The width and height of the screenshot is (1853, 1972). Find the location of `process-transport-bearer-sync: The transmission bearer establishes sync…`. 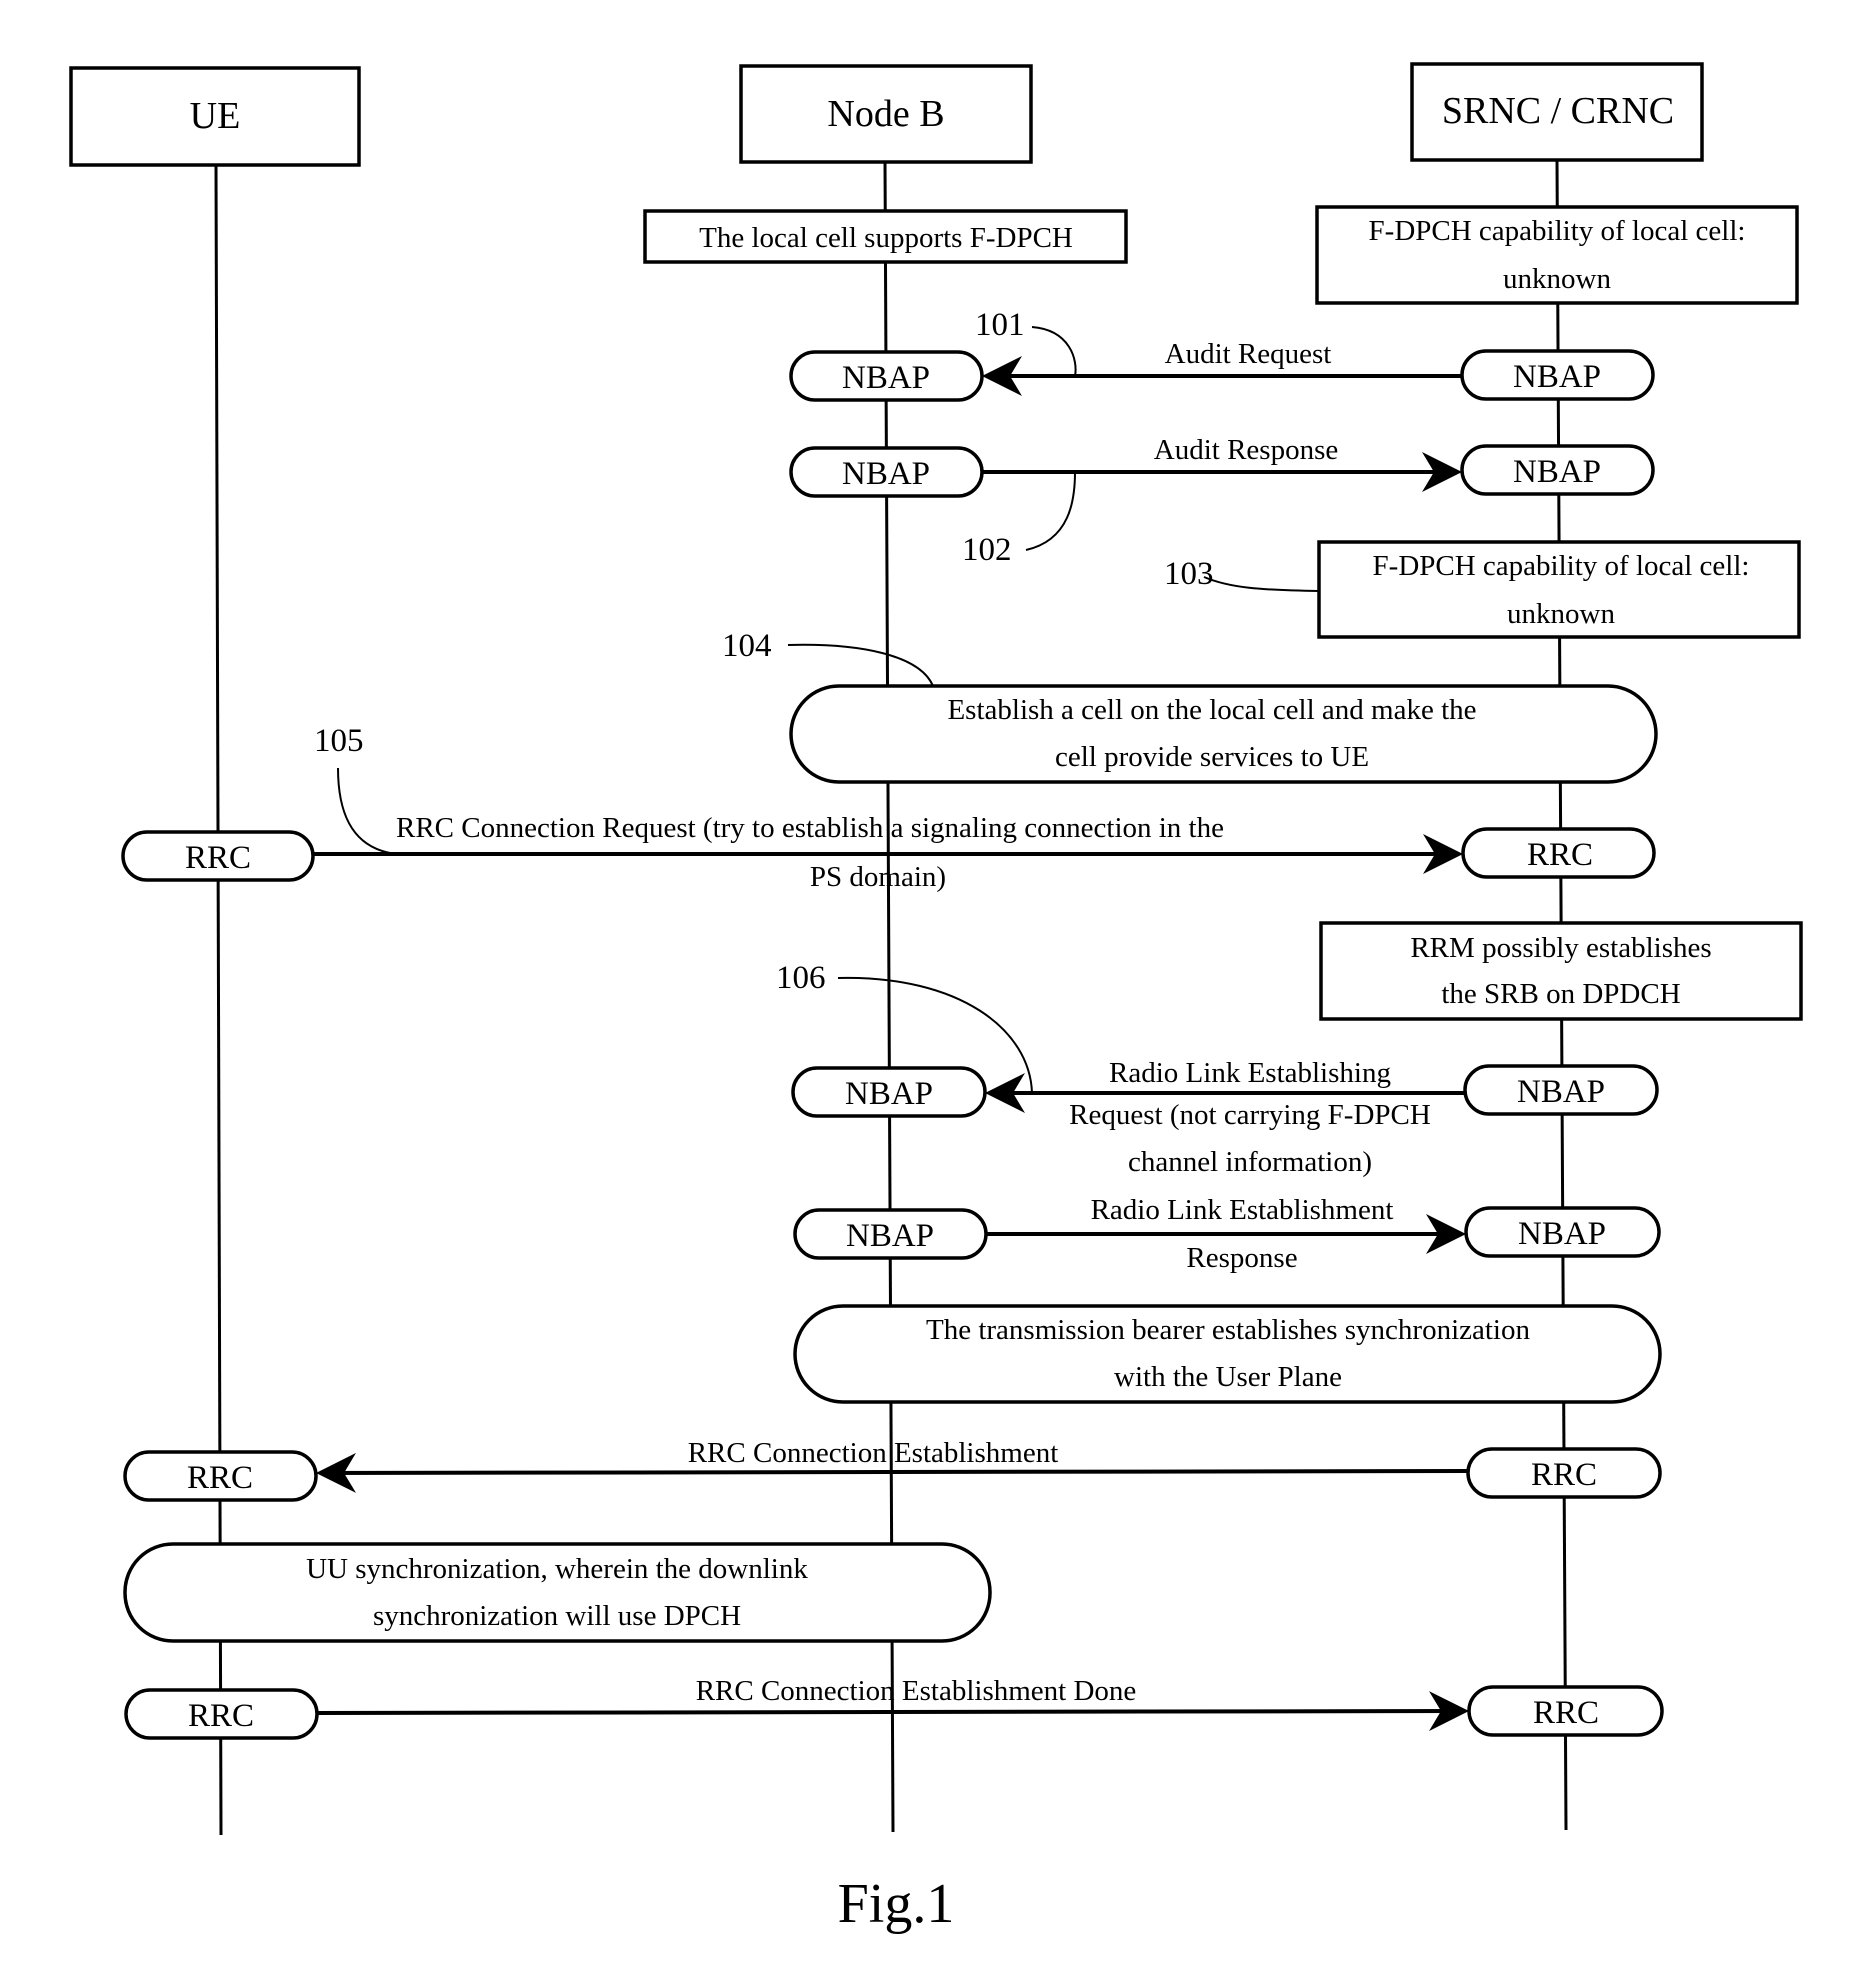

process-transport-bearer-sync: The transmission bearer establishes sync… is located at coordinates (1227, 1354).